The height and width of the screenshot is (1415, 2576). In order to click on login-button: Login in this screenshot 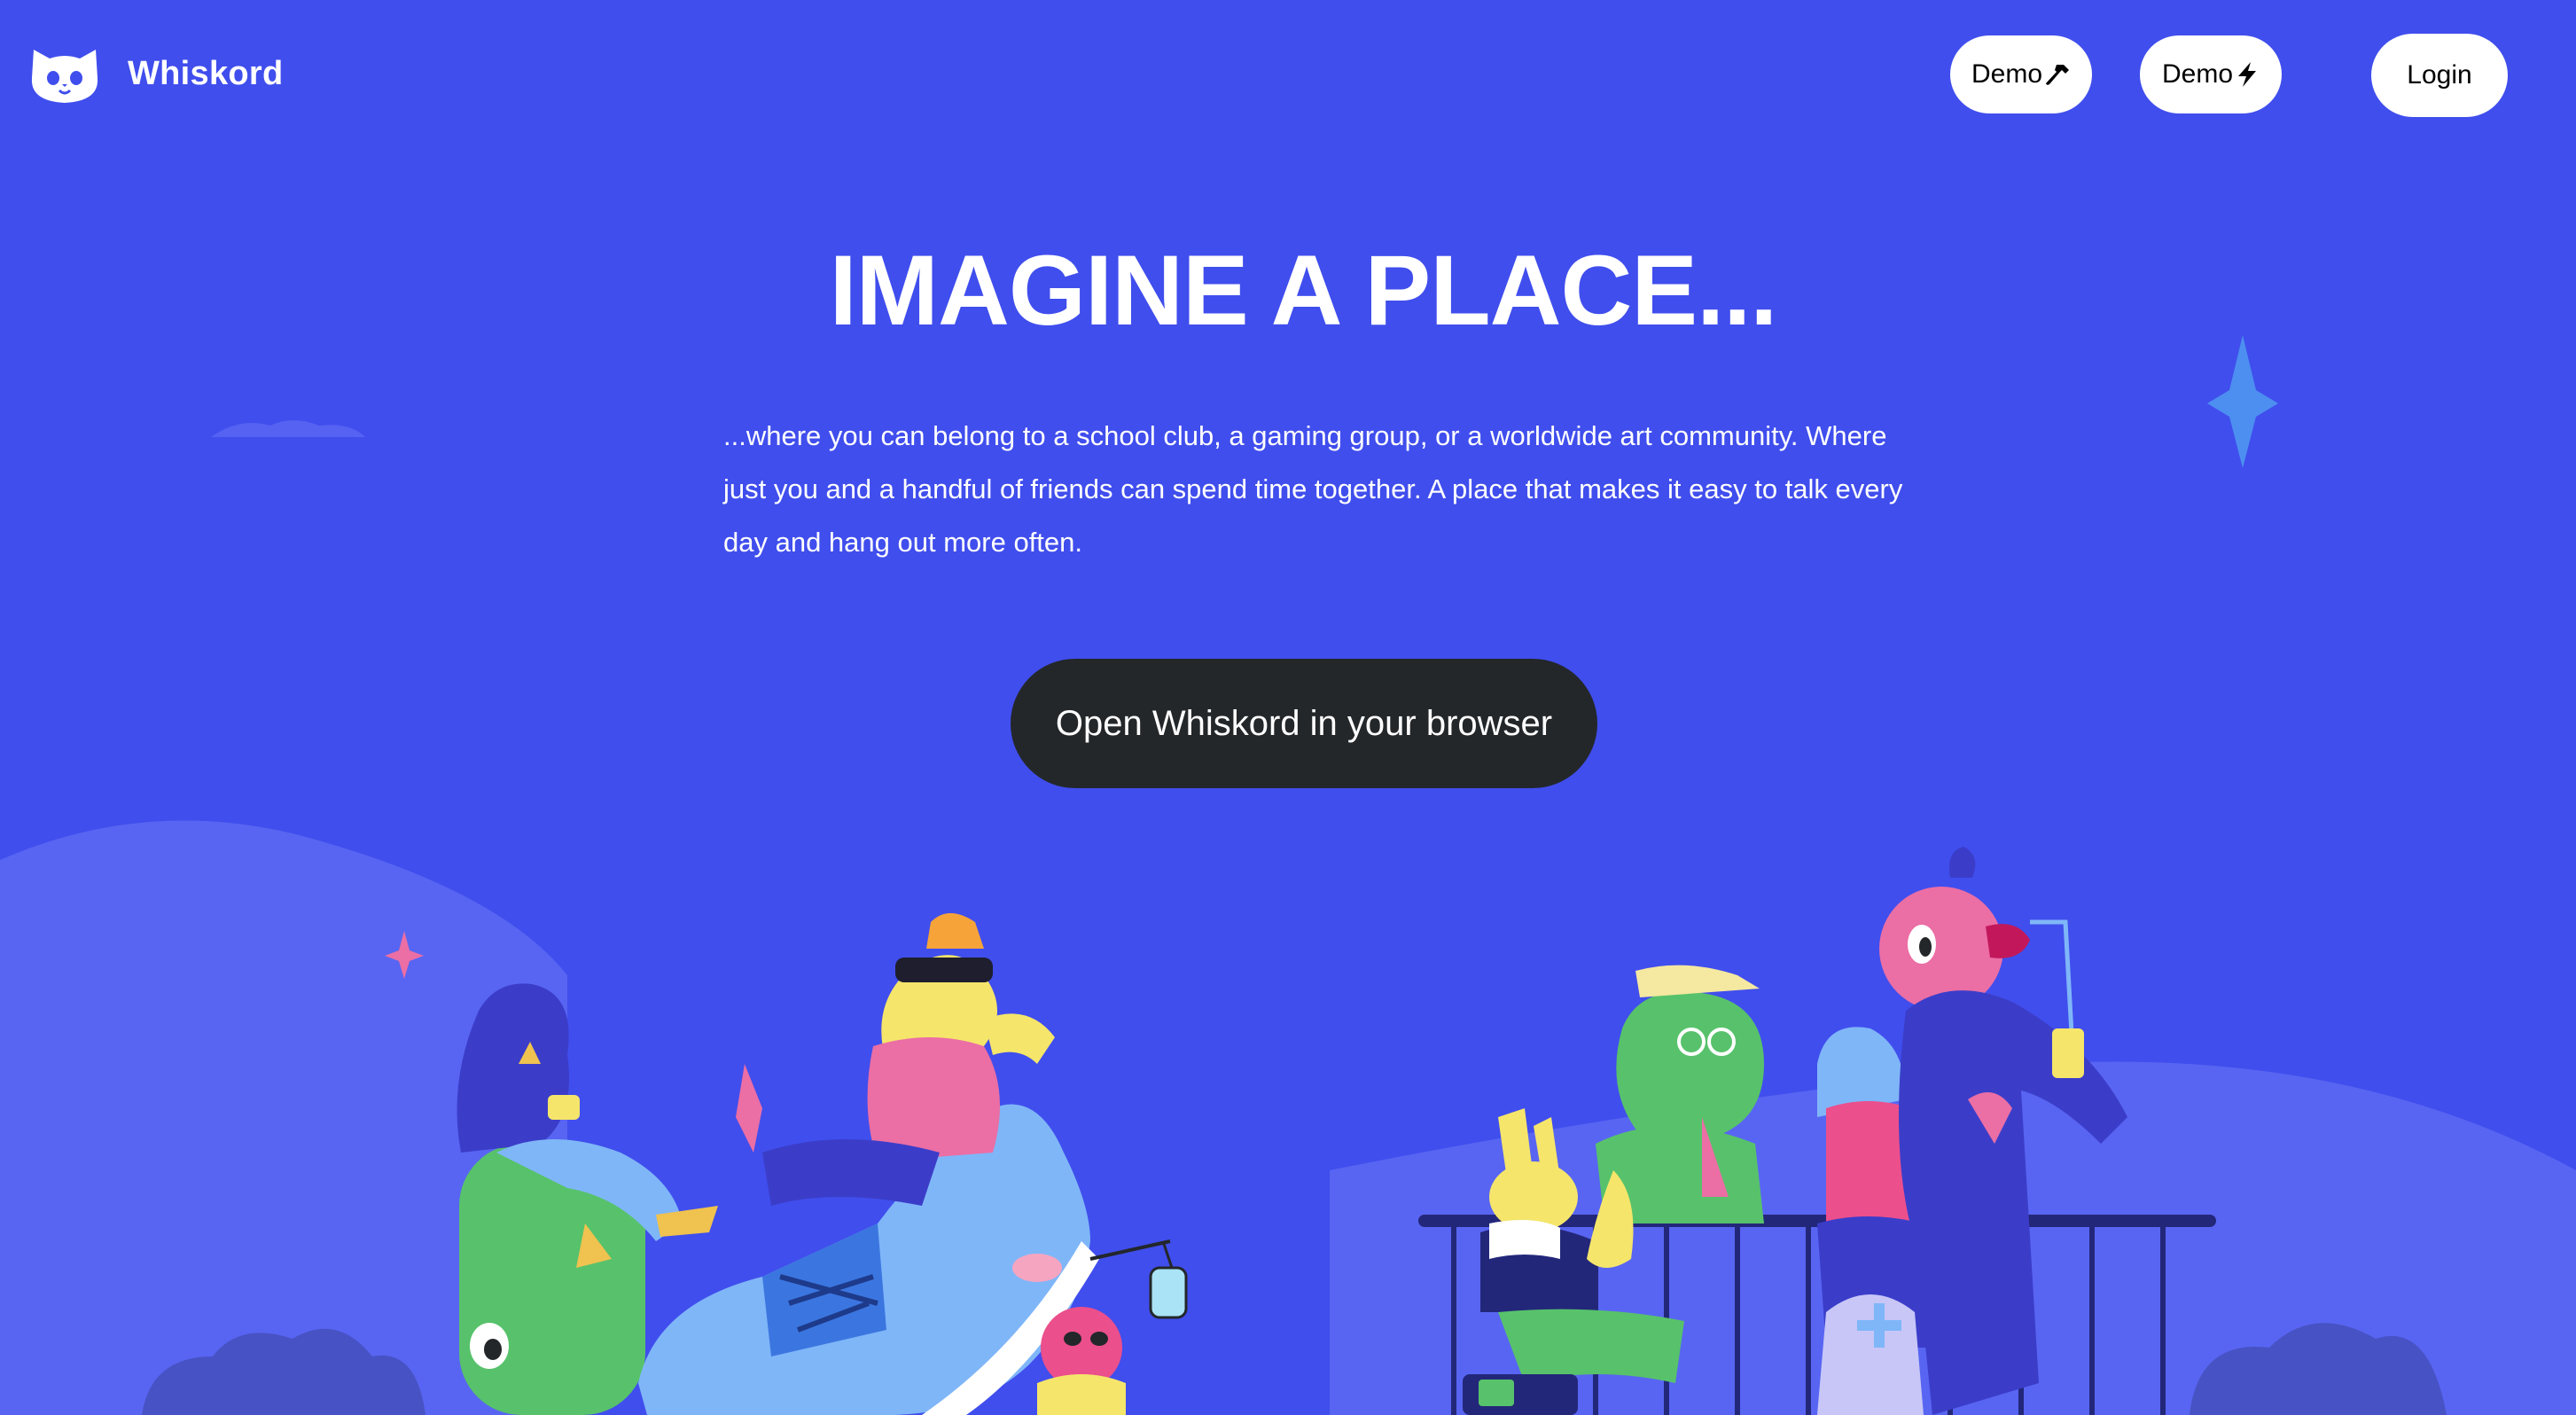, I will do `click(2439, 75)`.